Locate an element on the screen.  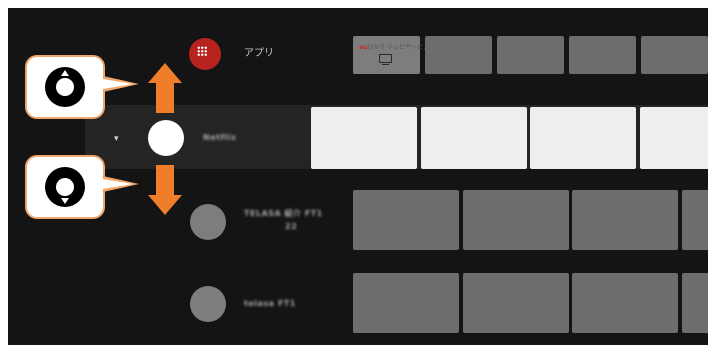
focused-row-icon is located at coordinates (166, 138).